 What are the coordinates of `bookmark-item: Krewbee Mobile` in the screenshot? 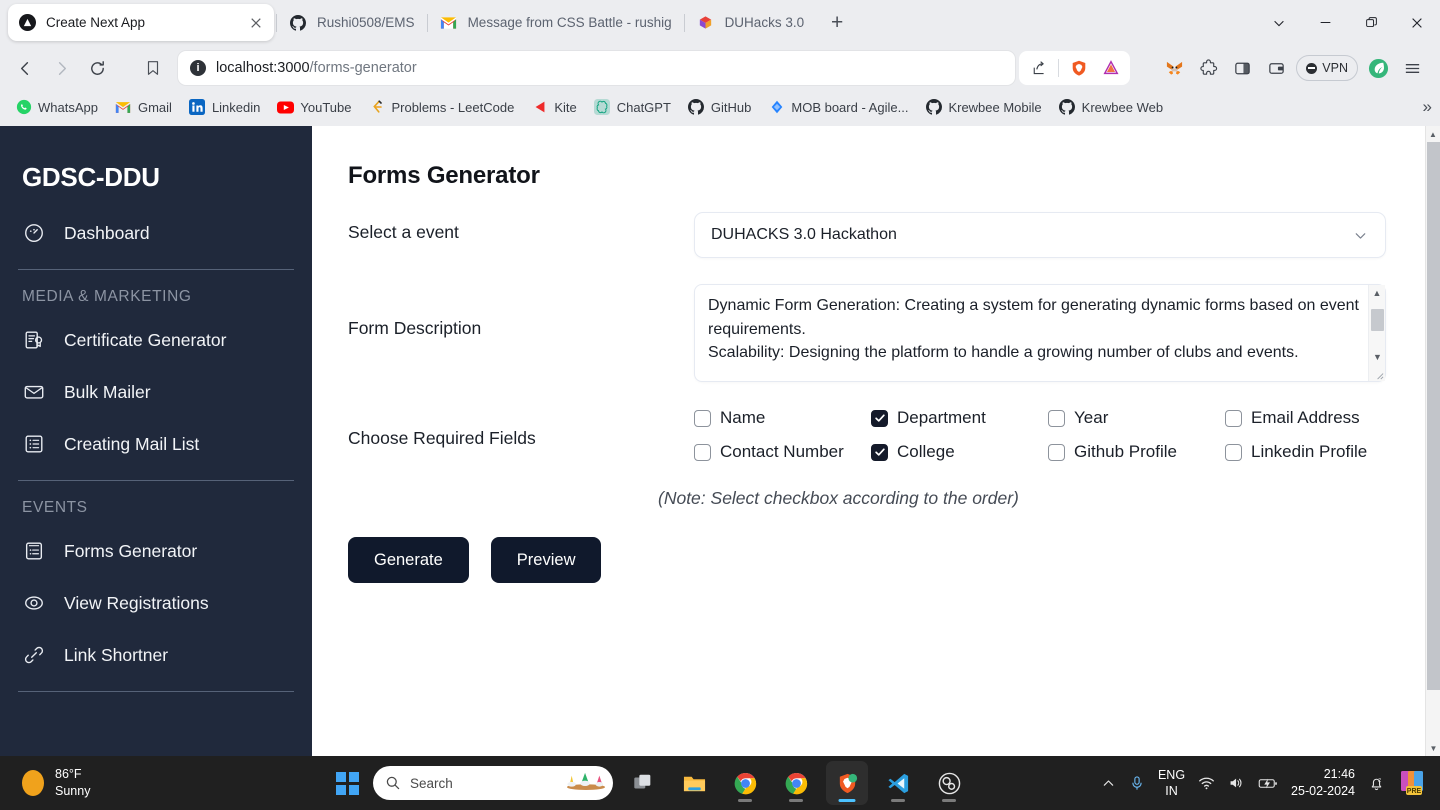 It's located at (983, 107).